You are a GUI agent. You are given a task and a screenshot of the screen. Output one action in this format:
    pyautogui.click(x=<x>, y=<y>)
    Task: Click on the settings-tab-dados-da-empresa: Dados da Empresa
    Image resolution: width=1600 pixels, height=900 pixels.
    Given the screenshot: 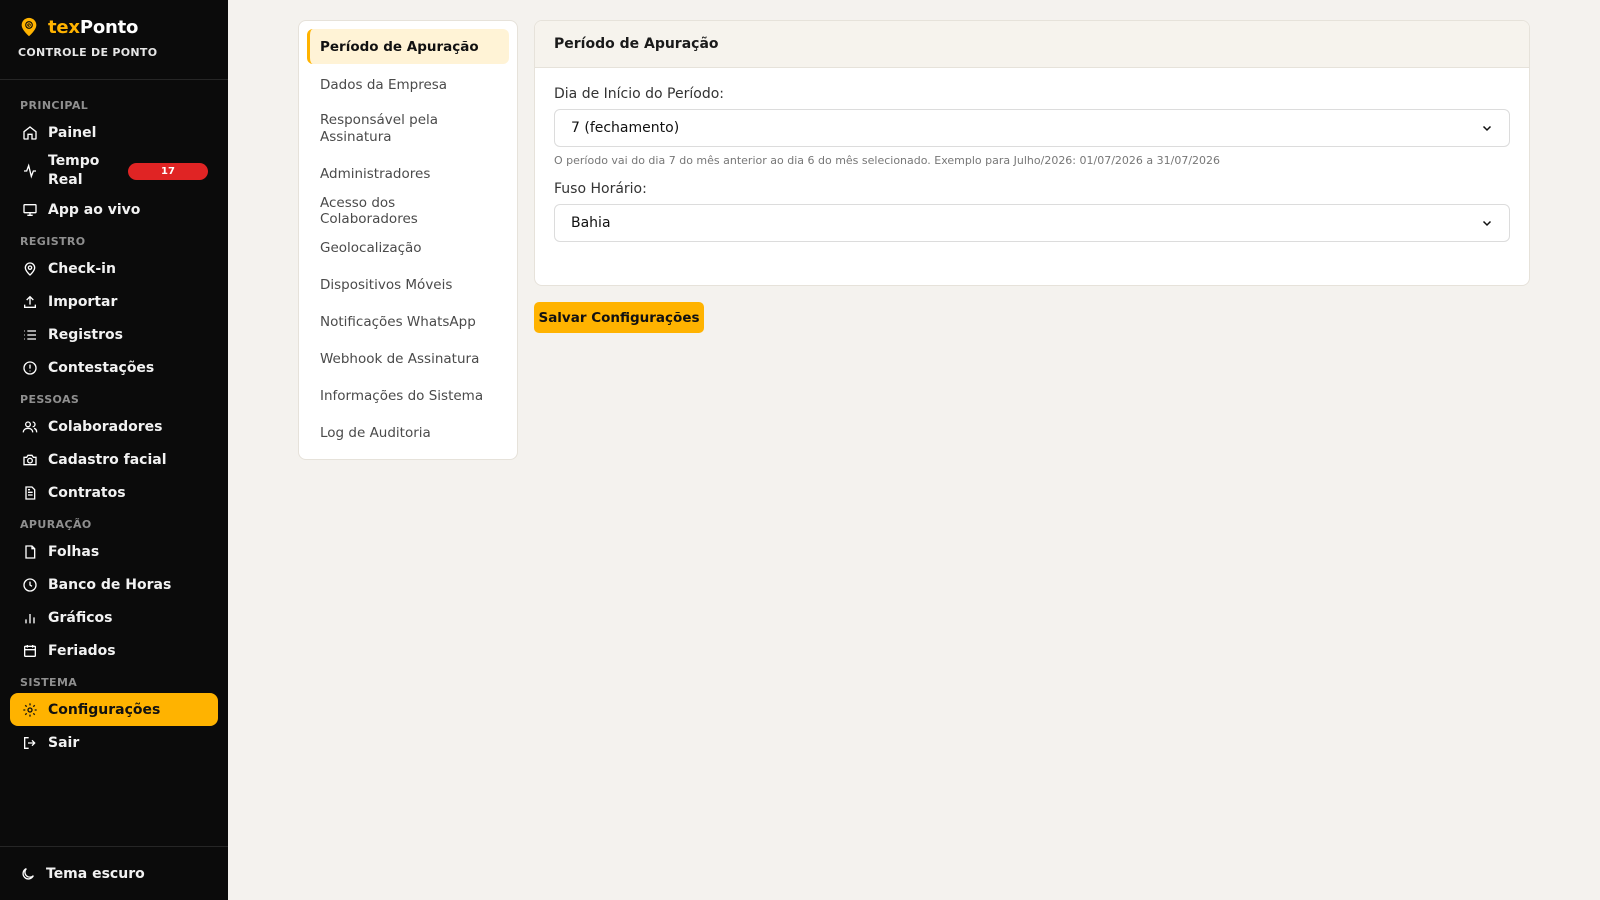 What is the action you would take?
    pyautogui.click(x=408, y=84)
    